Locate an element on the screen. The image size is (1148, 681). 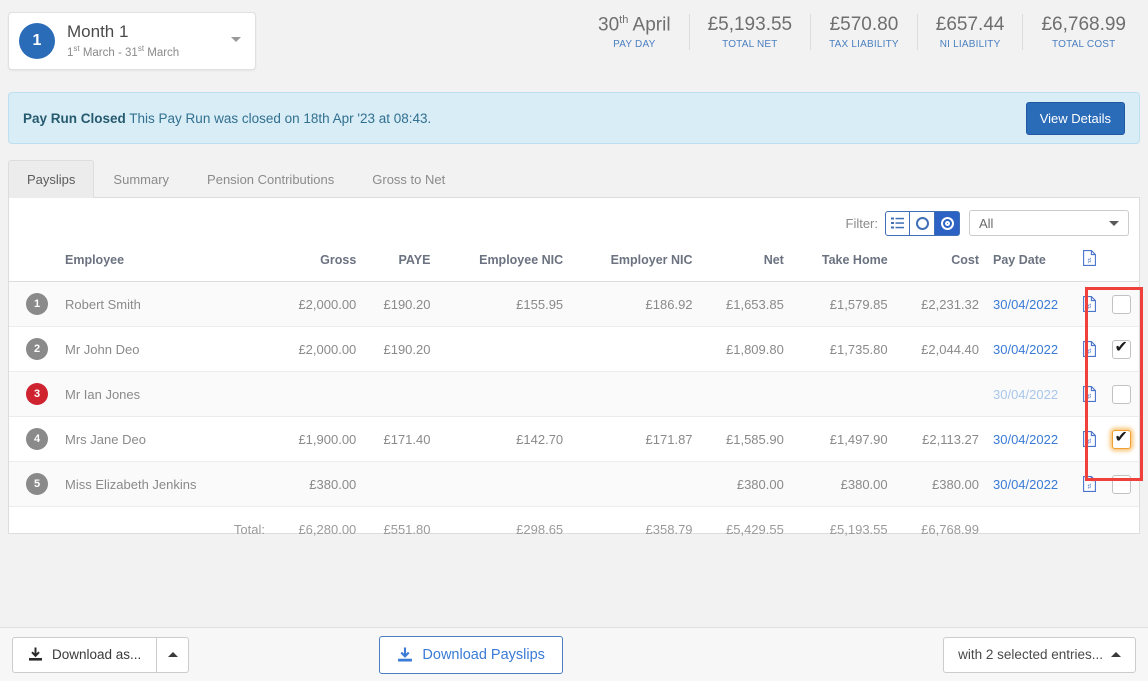
row-index-cell: 2 is located at coordinates (37, 349).